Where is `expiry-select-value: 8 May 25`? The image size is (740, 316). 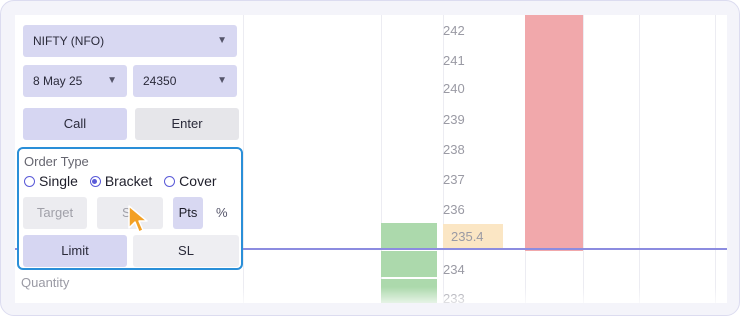 expiry-select-value: 8 May 25 is located at coordinates (58, 81).